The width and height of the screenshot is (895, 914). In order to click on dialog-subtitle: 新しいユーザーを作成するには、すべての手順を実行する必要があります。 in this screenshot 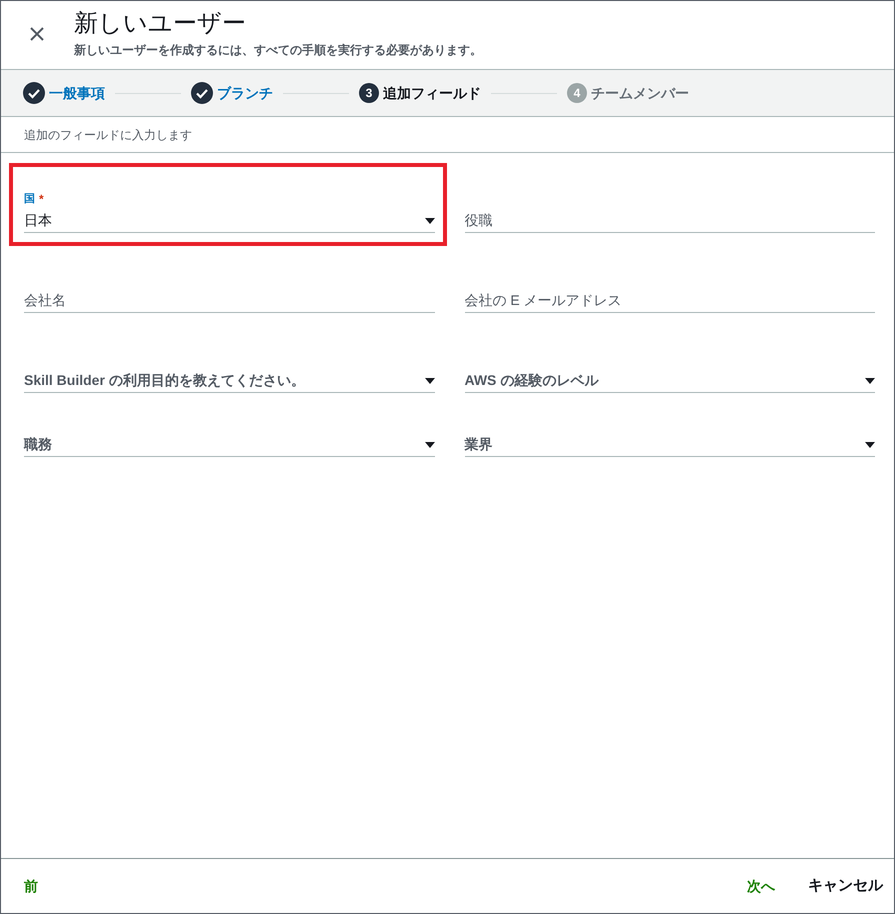, I will do `click(278, 50)`.